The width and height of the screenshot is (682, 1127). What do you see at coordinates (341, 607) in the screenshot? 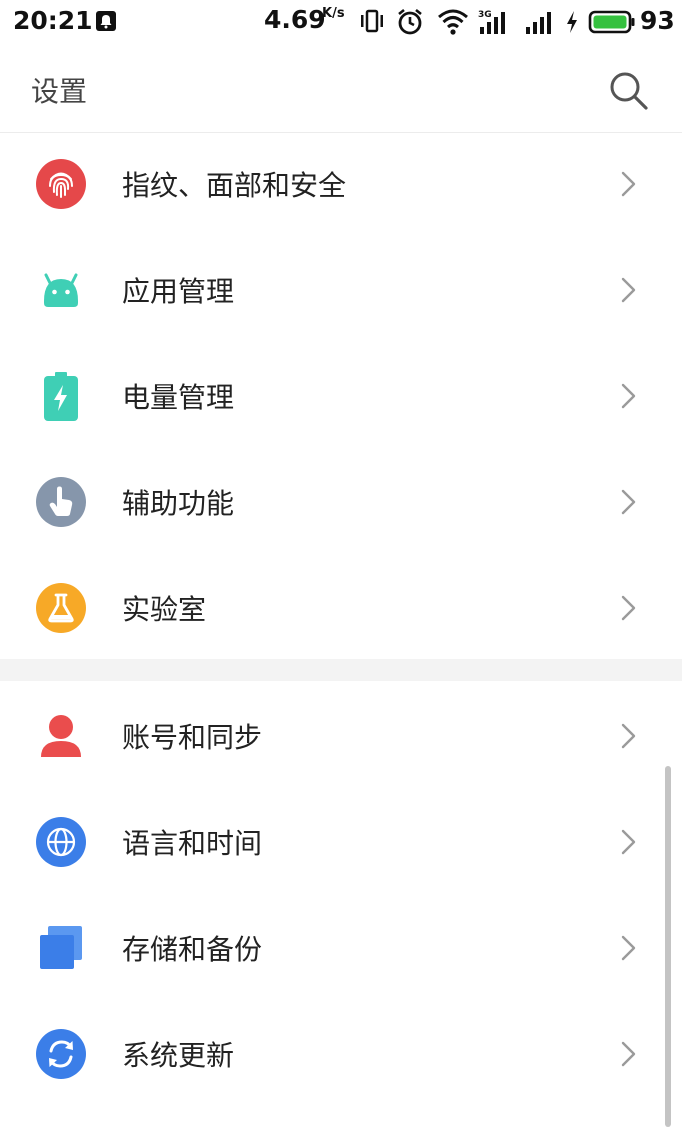
I see `settings-item-laboratory: 实验室` at bounding box center [341, 607].